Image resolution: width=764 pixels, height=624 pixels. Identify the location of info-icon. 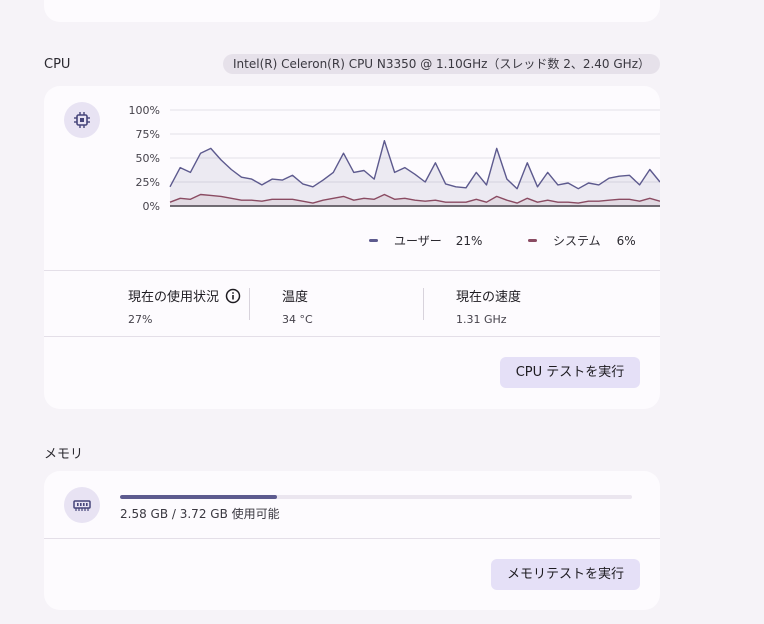
(233, 296).